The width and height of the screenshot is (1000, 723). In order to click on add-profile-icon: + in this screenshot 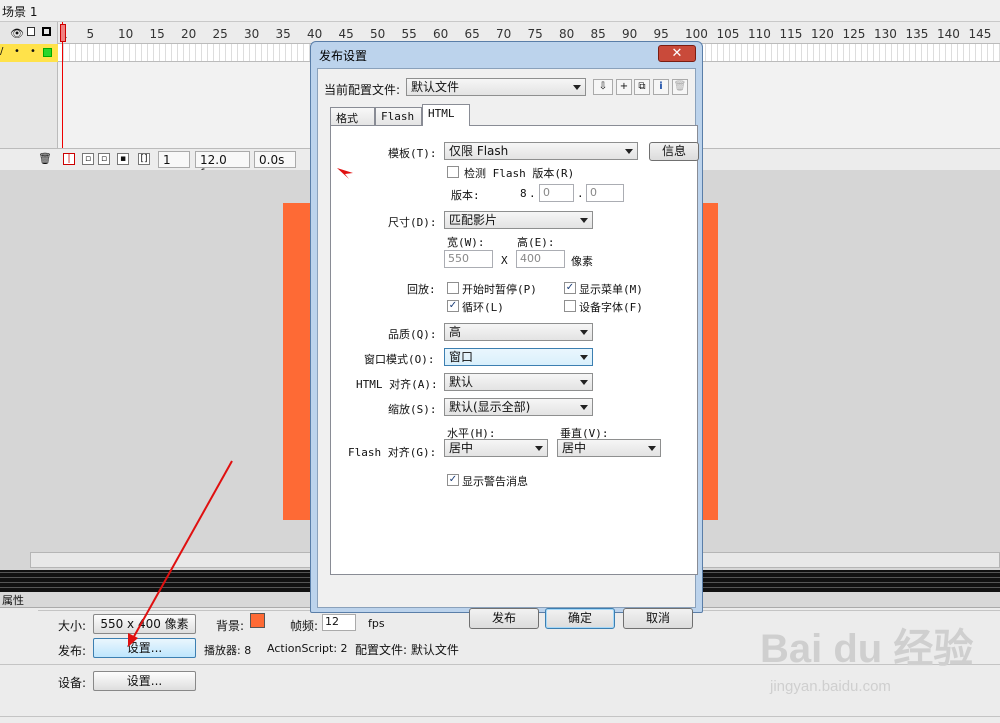, I will do `click(624, 87)`.